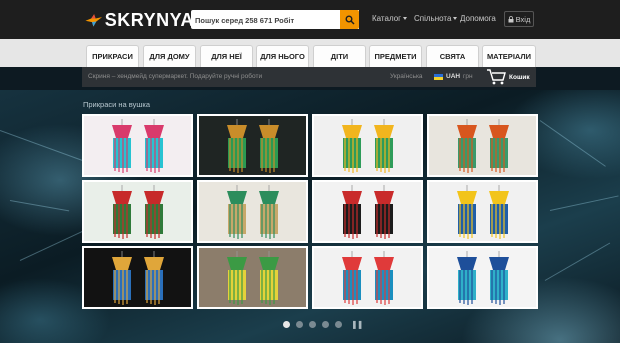 Image resolution: width=620 pixels, height=343 pixels. I want to click on fringe-beaded-earrings-icon, so click(482, 145).